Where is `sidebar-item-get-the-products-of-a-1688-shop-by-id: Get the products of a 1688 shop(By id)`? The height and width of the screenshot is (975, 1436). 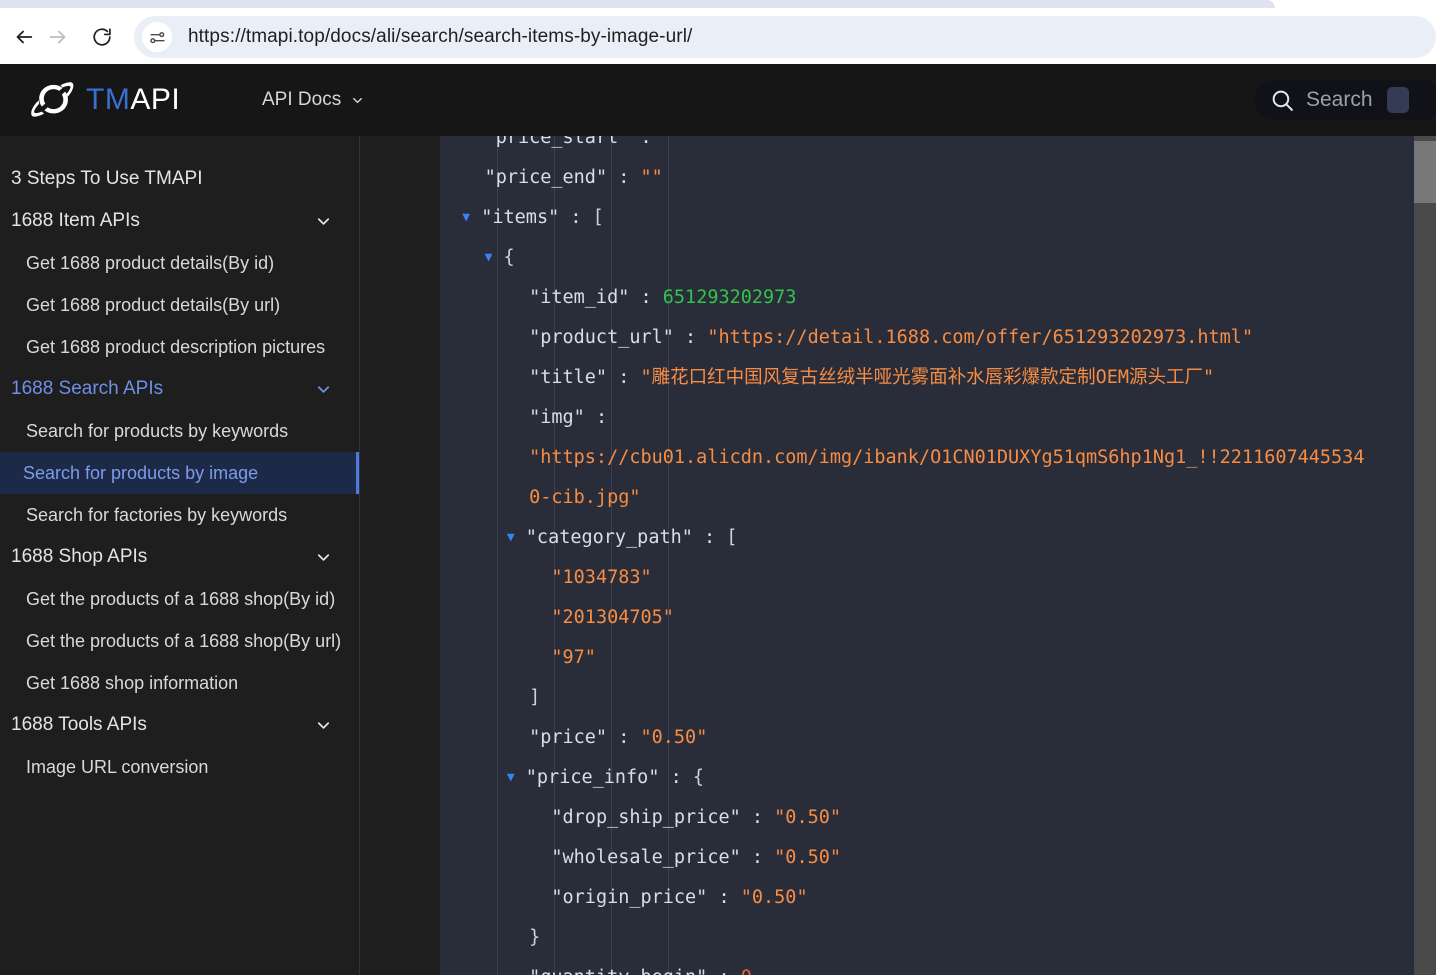 sidebar-item-get-the-products-of-a-1688-shop-by-id: Get the products of a 1688 shop(By id) is located at coordinates (179, 599).